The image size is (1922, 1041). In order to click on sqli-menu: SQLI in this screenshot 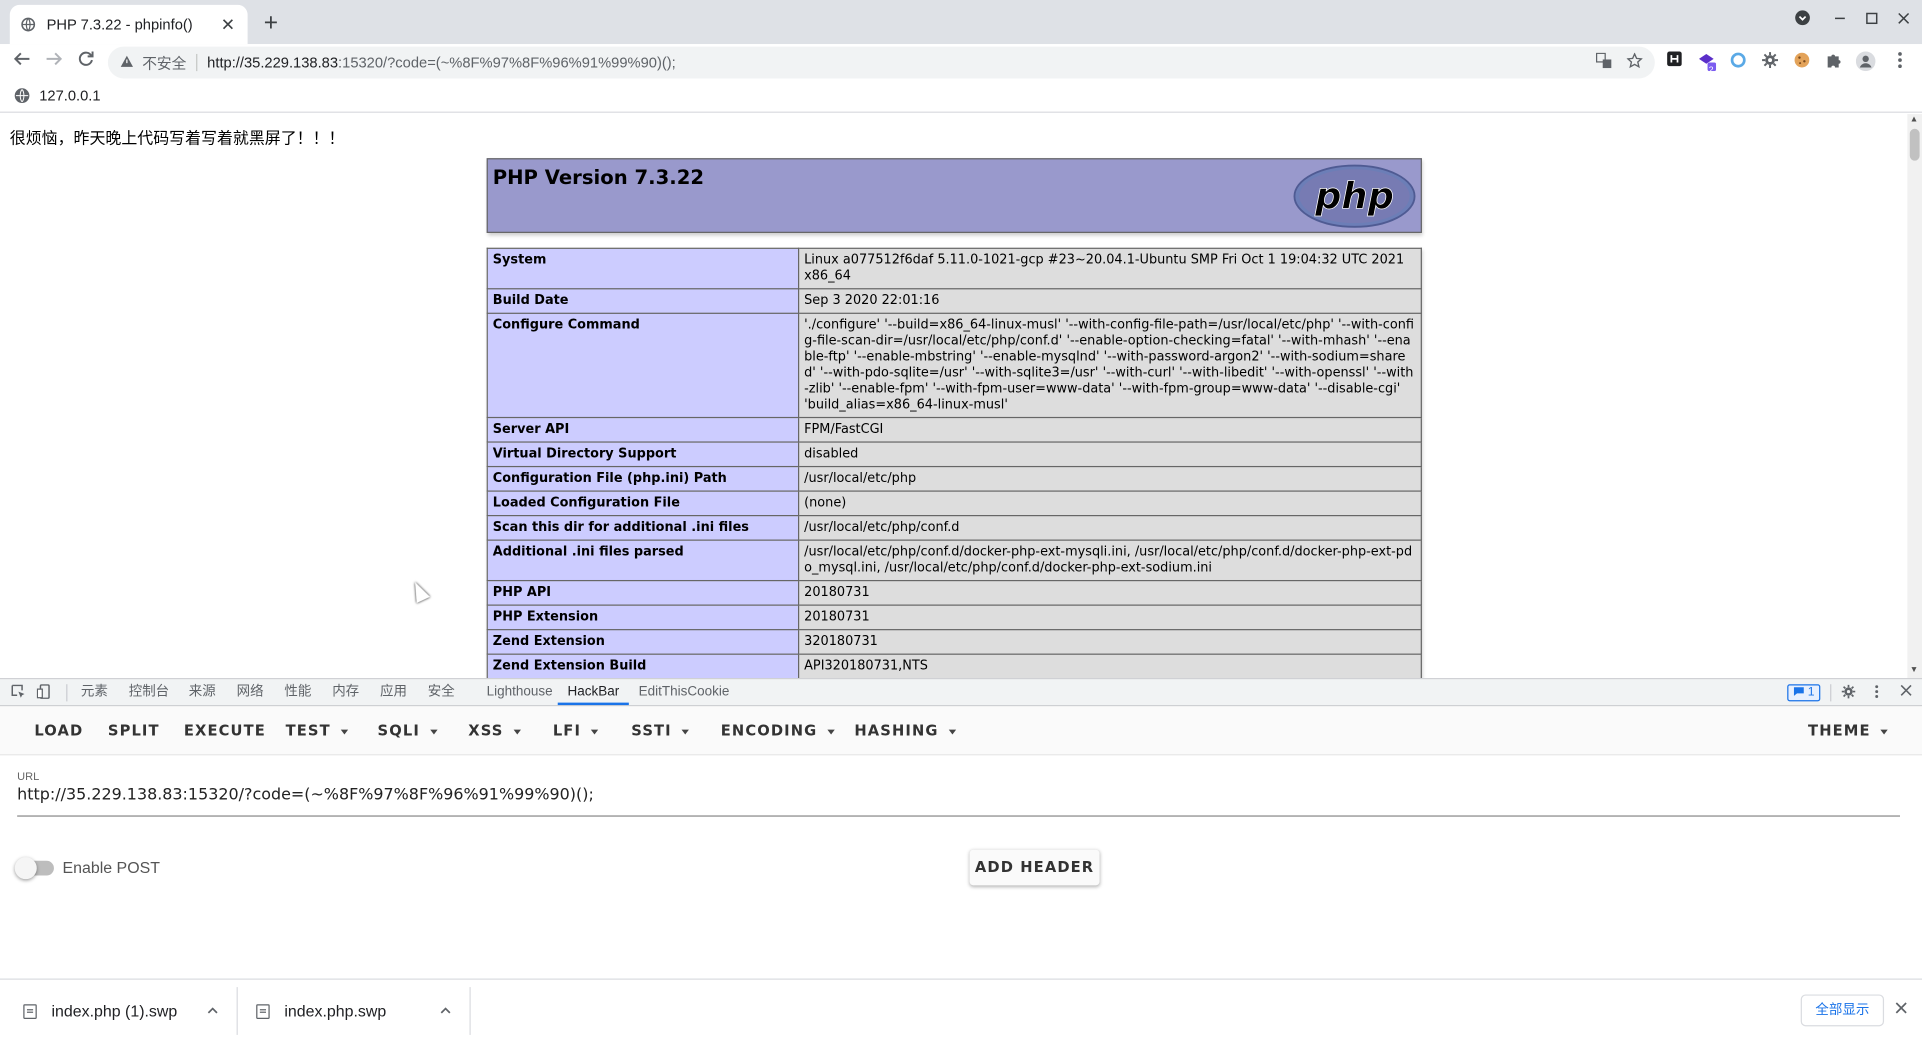, I will do `click(408, 730)`.